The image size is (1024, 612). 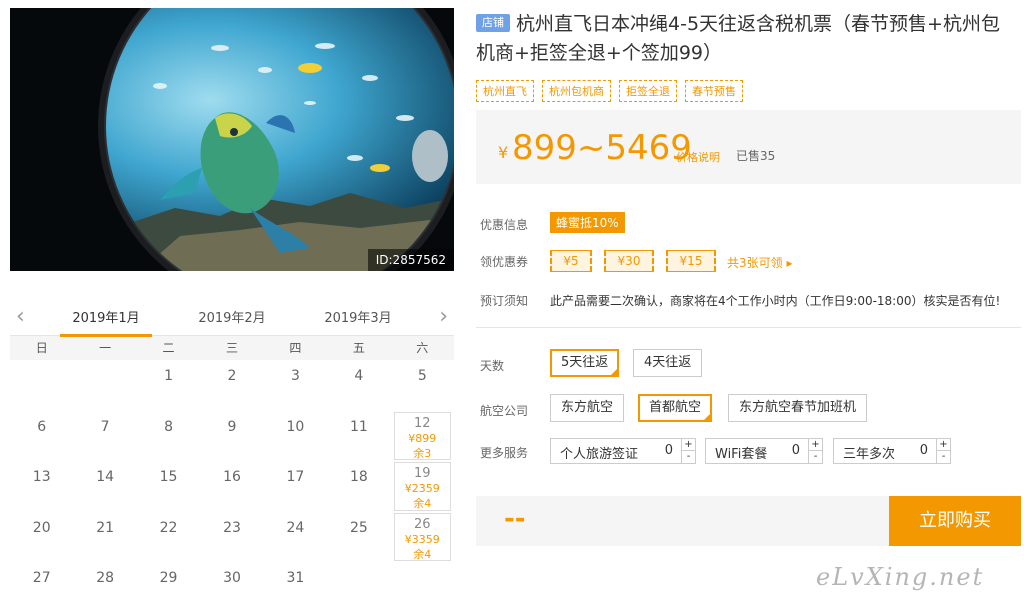 What do you see at coordinates (358, 385) in the screenshot?
I see `calendar-day: 4` at bounding box center [358, 385].